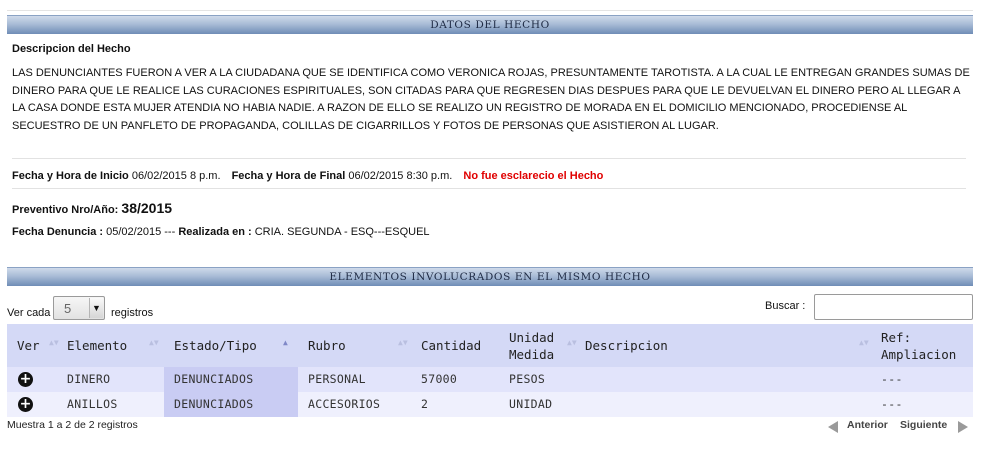  What do you see at coordinates (527, 379) in the screenshot?
I see `cell-unidad: PESOS` at bounding box center [527, 379].